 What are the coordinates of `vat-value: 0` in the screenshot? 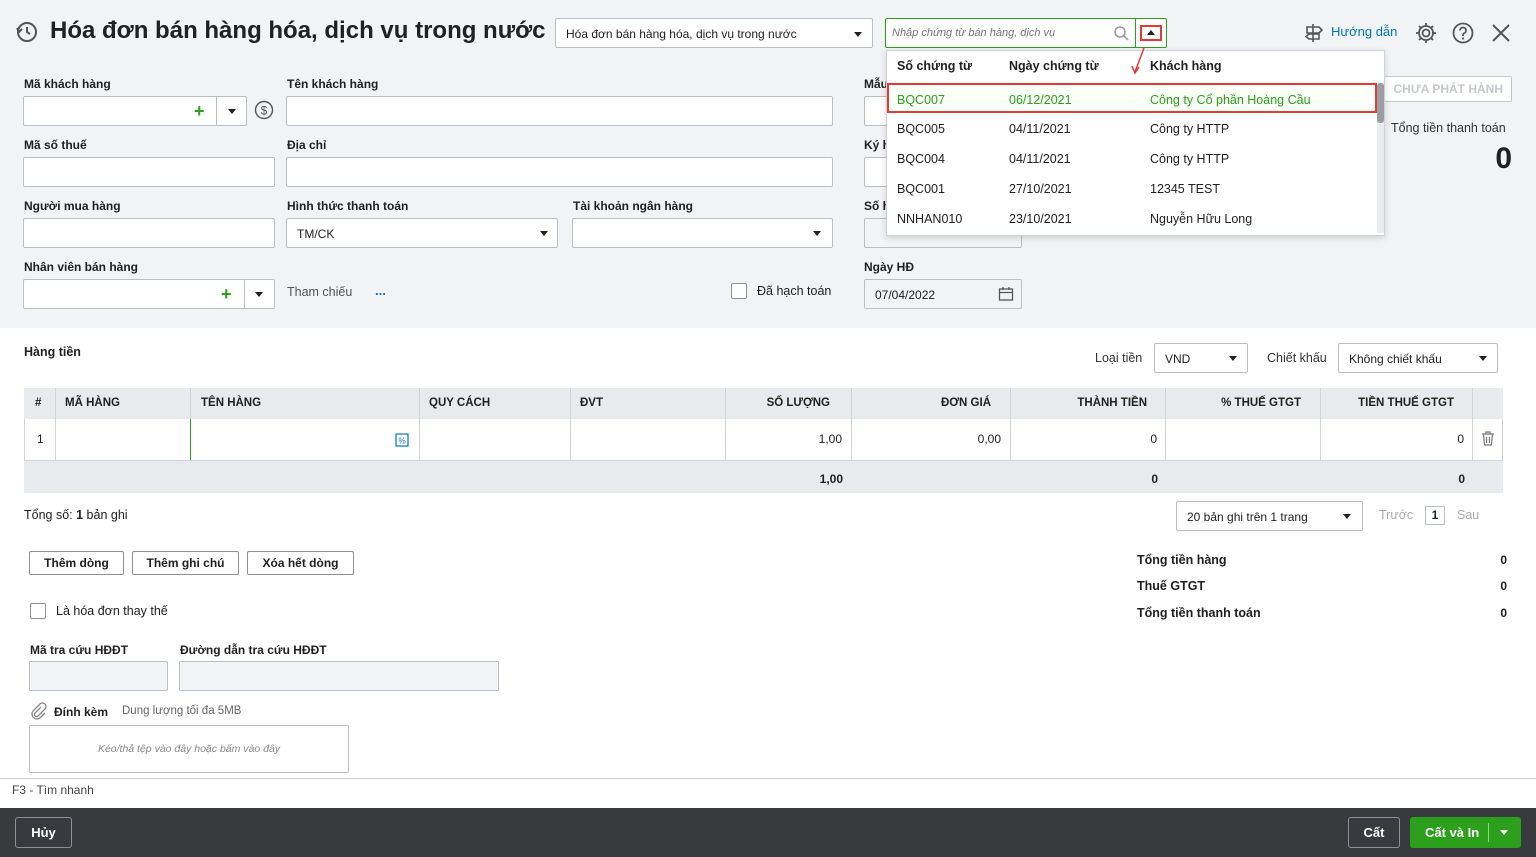 It's located at (1503, 586).